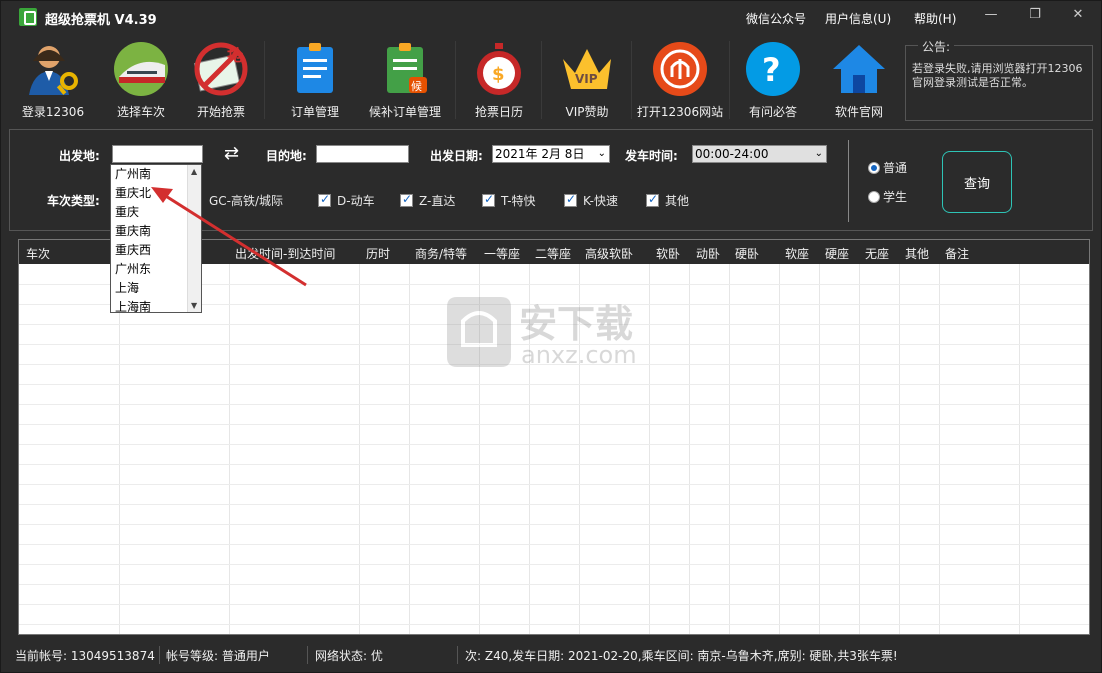  I want to click on toolbar-waitlist: 候 候补订单管理, so click(405, 79).